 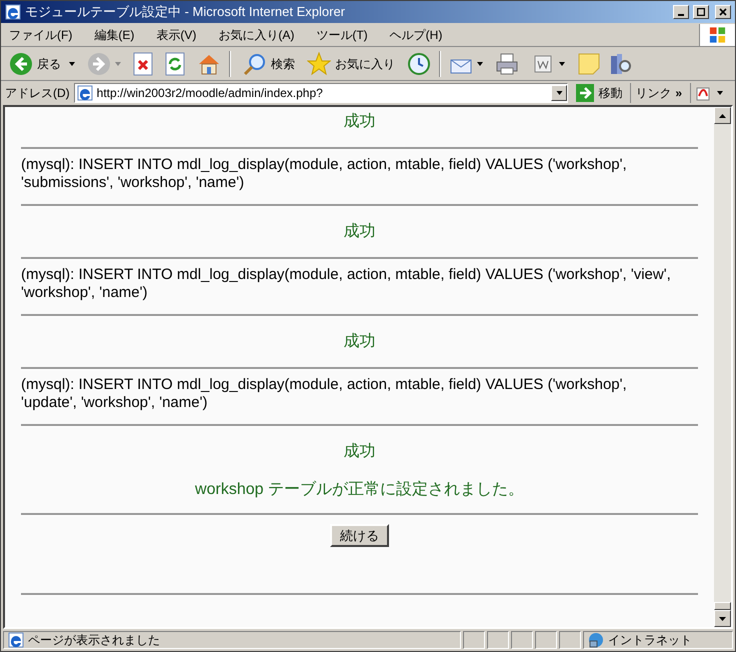 I want to click on dropdown-button, so click(x=559, y=93).